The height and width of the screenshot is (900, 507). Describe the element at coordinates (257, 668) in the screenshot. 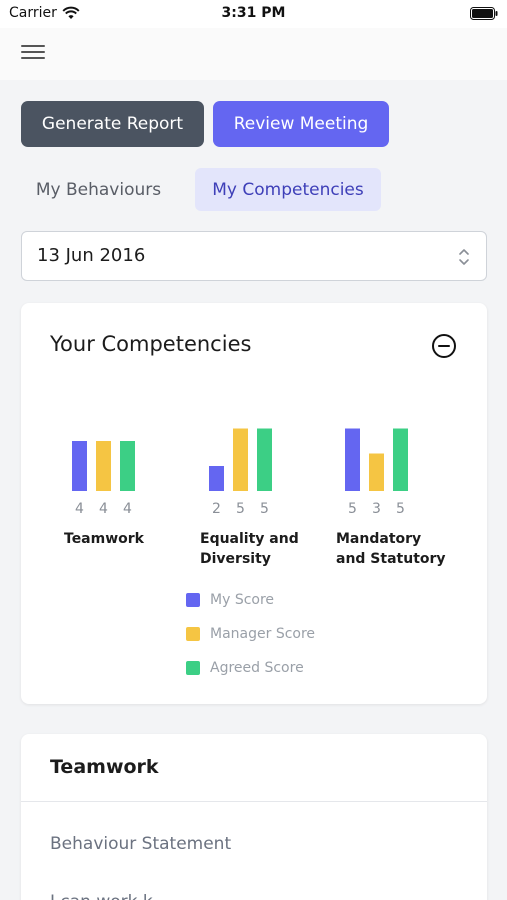

I see `legend-label: Agreed Score` at that location.